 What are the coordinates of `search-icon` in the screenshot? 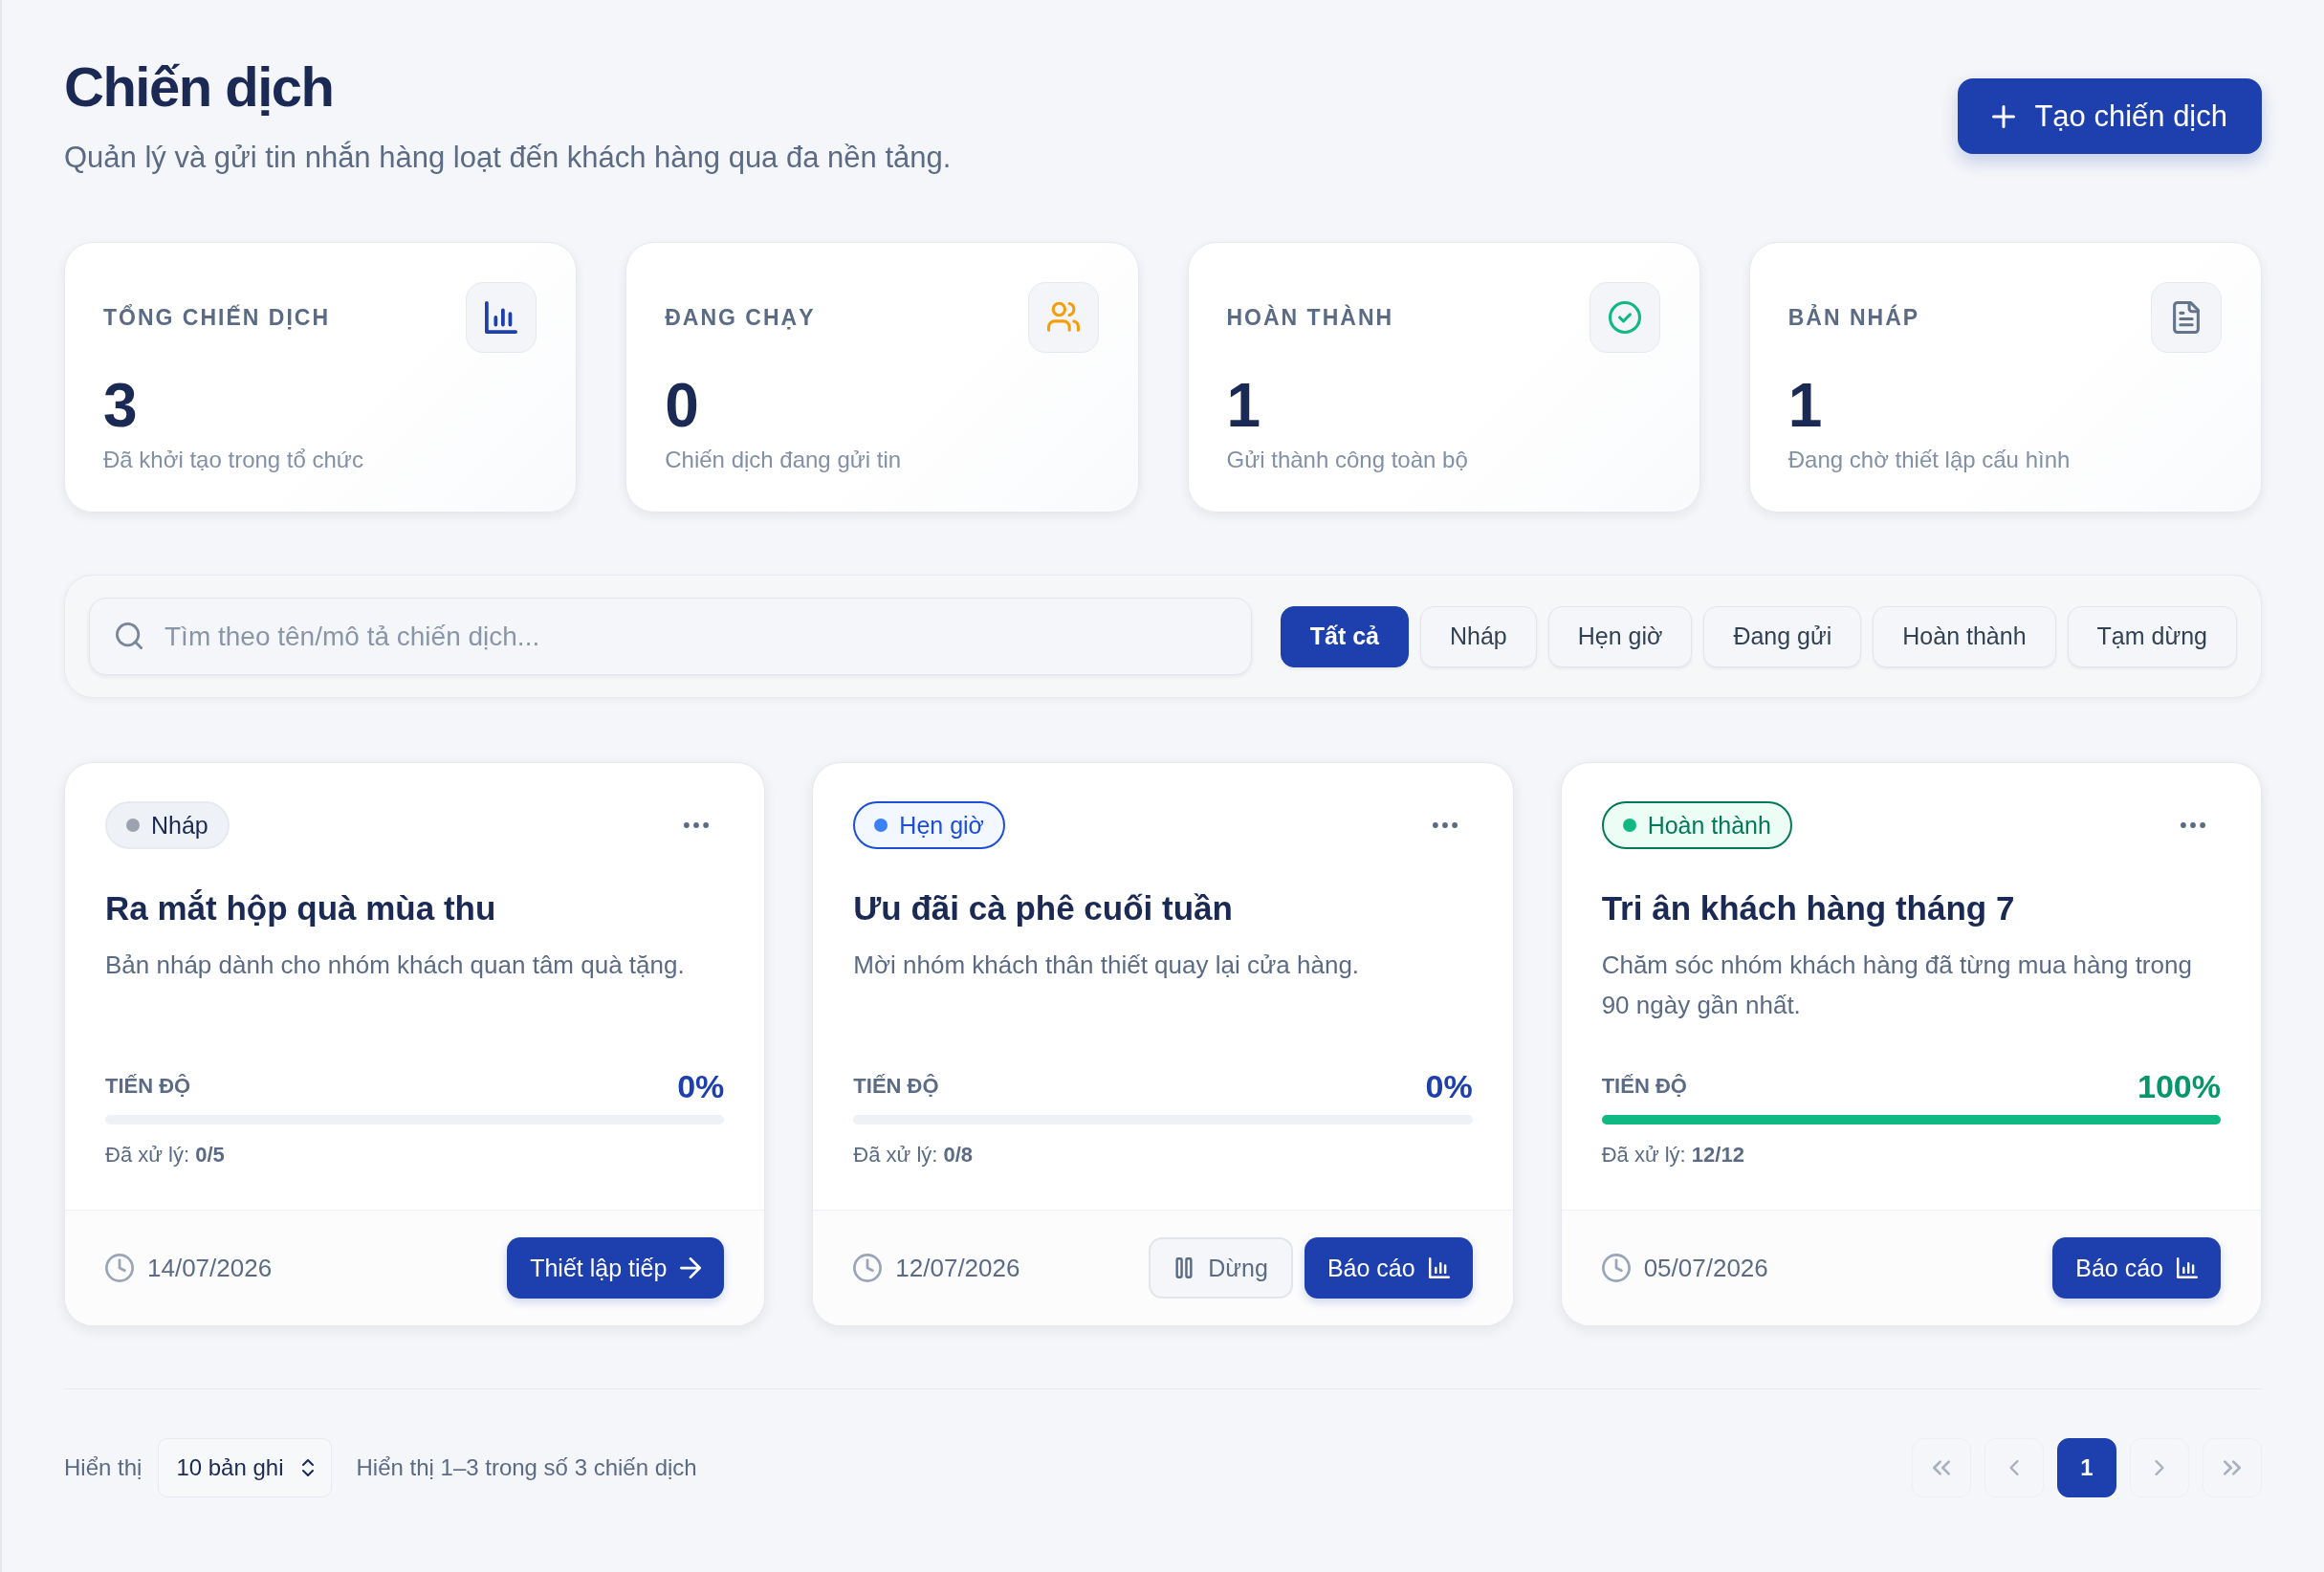 It's located at (129, 635).